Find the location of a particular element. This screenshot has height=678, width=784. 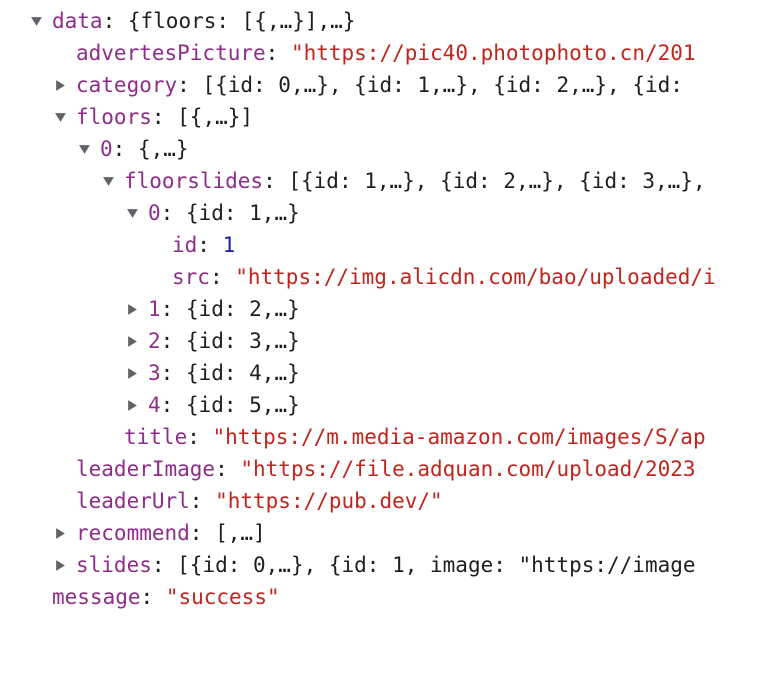

tree-row: leaderUrl: "https://pub.dev/" is located at coordinates (392, 501).